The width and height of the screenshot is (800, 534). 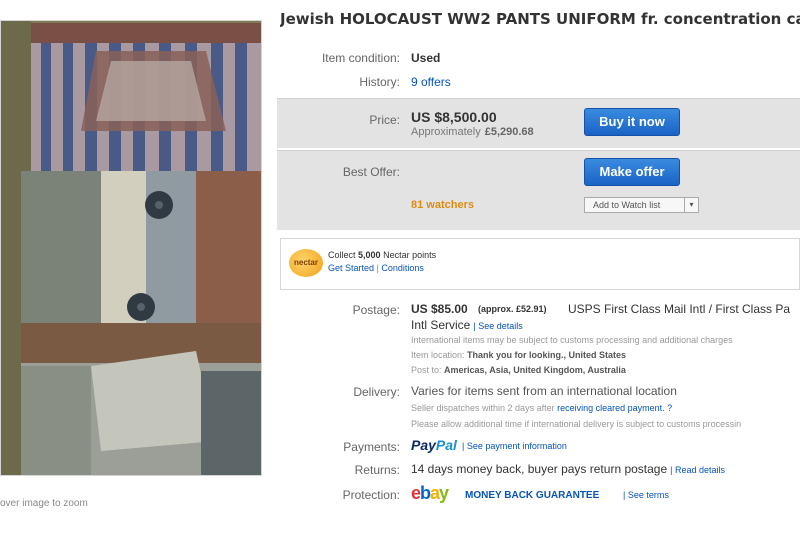 I want to click on condition-label: Item condition:, so click(x=360, y=58).